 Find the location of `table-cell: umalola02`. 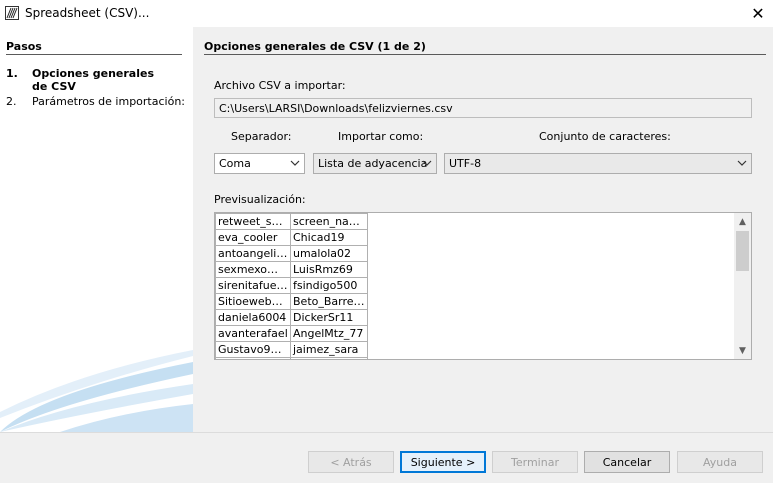

table-cell: umalola02 is located at coordinates (329, 253).